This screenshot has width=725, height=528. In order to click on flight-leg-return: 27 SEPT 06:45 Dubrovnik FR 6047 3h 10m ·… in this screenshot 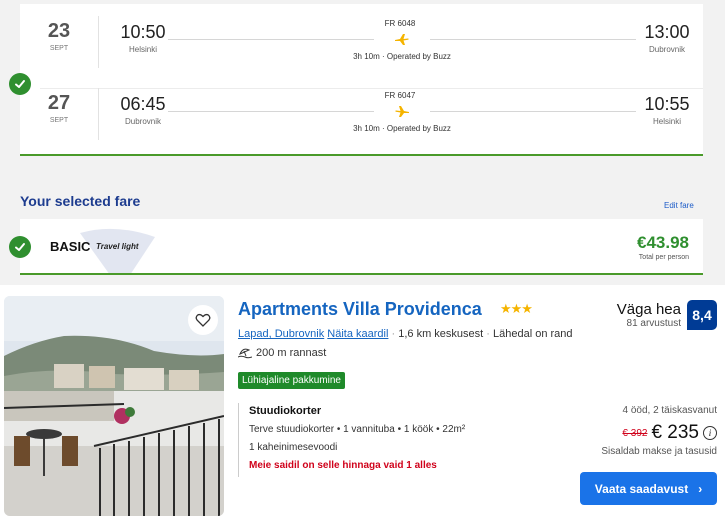, I will do `click(361, 118)`.